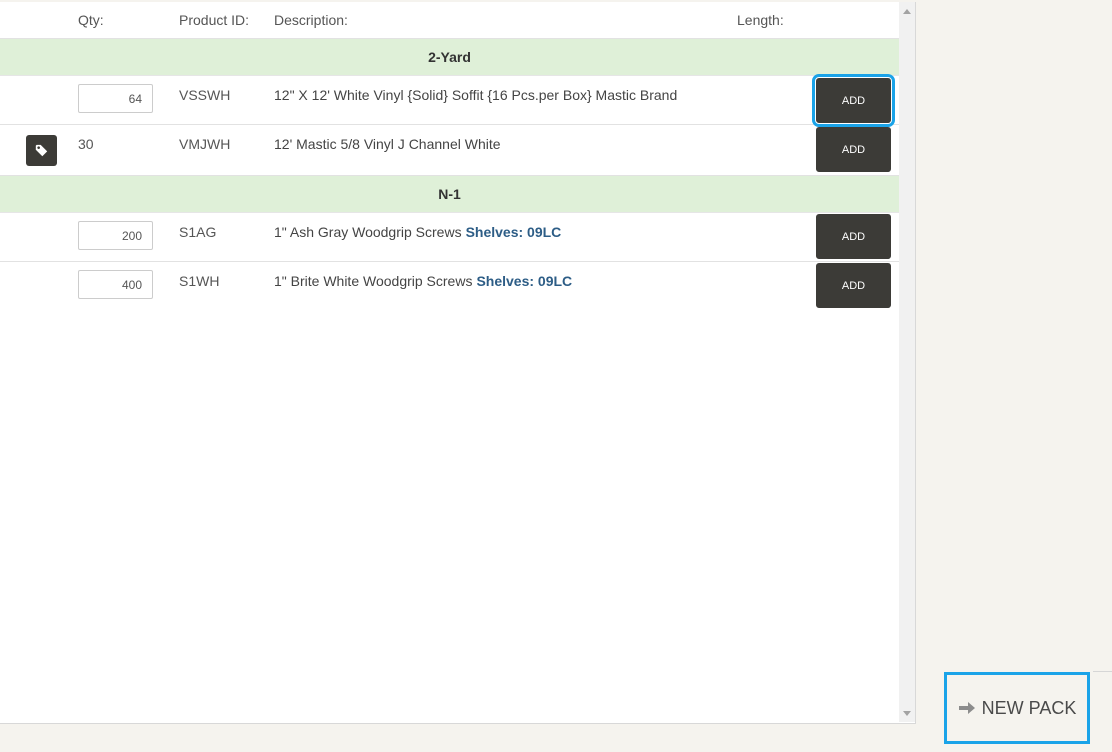  Describe the element at coordinates (311, 20) in the screenshot. I see `description-header: Description:` at that location.